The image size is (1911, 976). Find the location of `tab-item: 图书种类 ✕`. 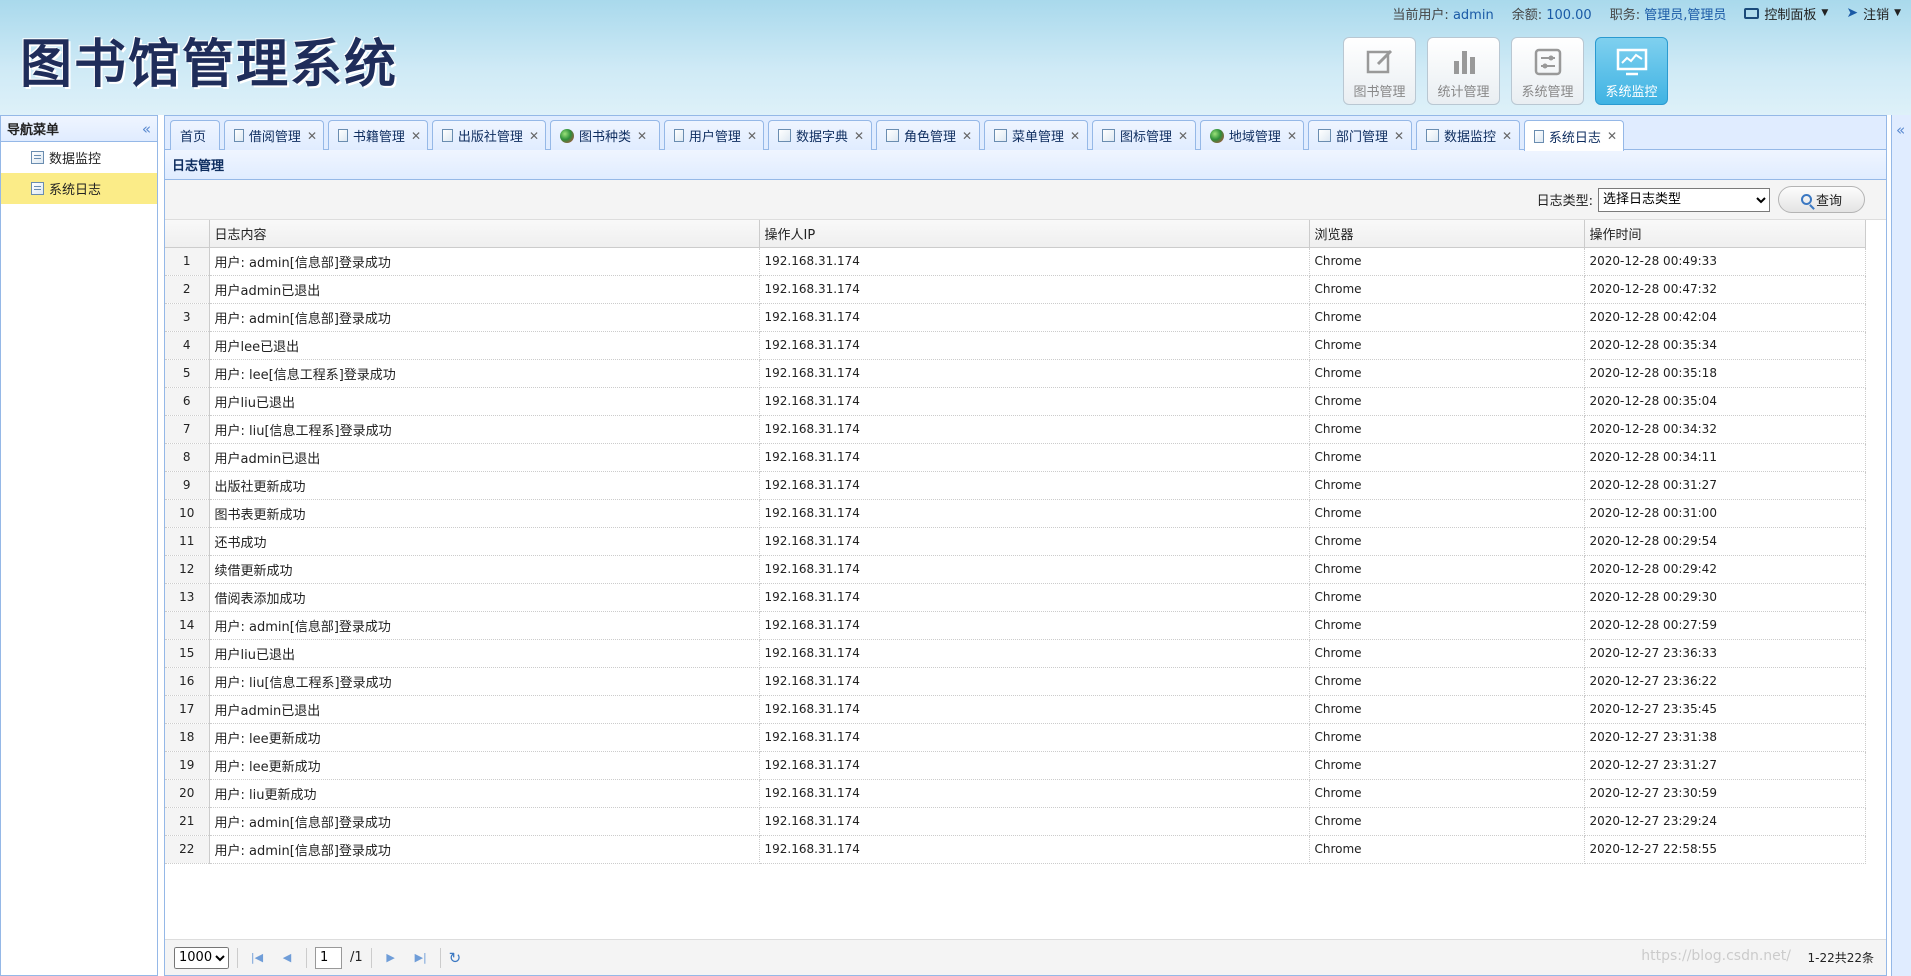

tab-item: 图书种类 ✕ is located at coordinates (605, 135).